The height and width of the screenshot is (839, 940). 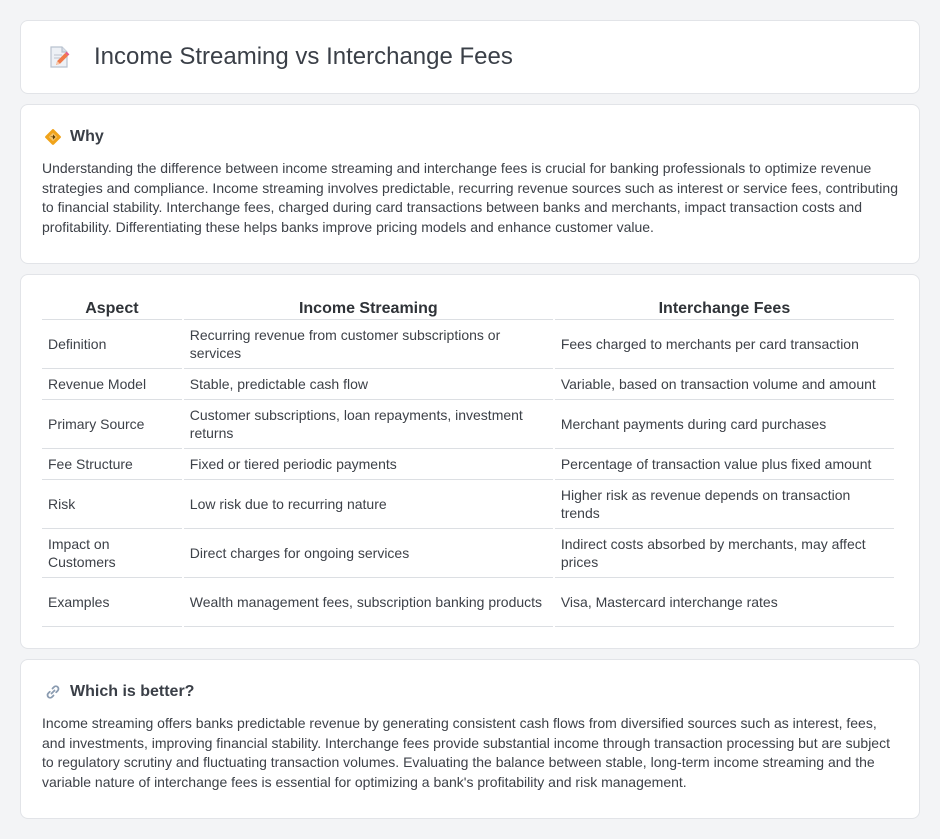 I want to click on column-header-aspect: Aspect, so click(x=112, y=308).